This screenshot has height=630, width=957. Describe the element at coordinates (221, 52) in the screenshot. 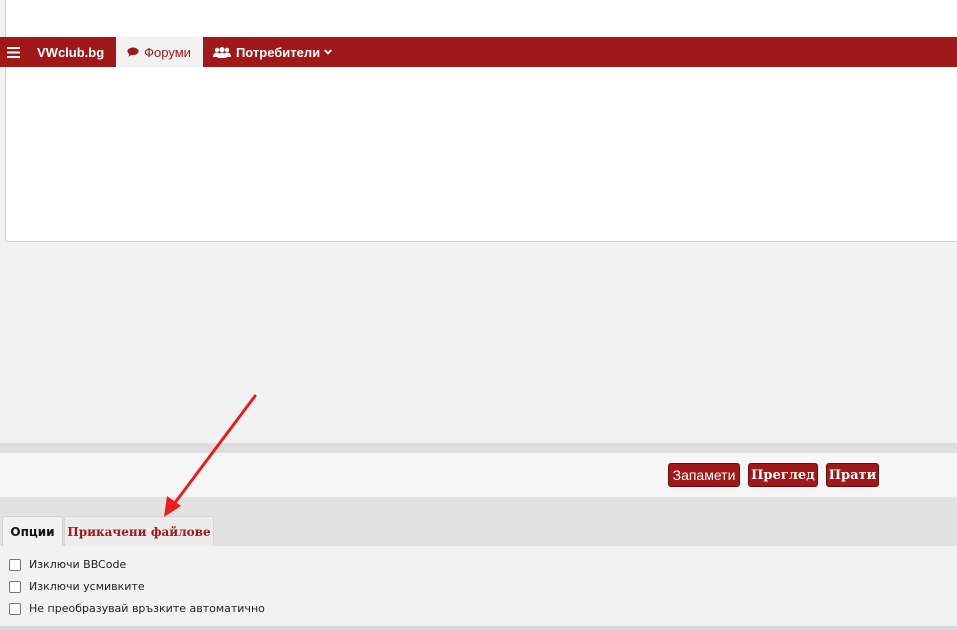

I see `users-icon` at that location.